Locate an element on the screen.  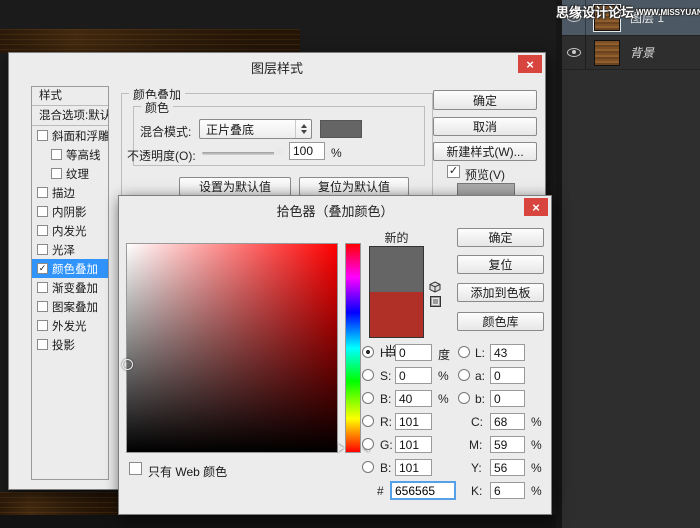
sidebar-item-inner-glow: 内发光 is located at coordinates (70, 230).